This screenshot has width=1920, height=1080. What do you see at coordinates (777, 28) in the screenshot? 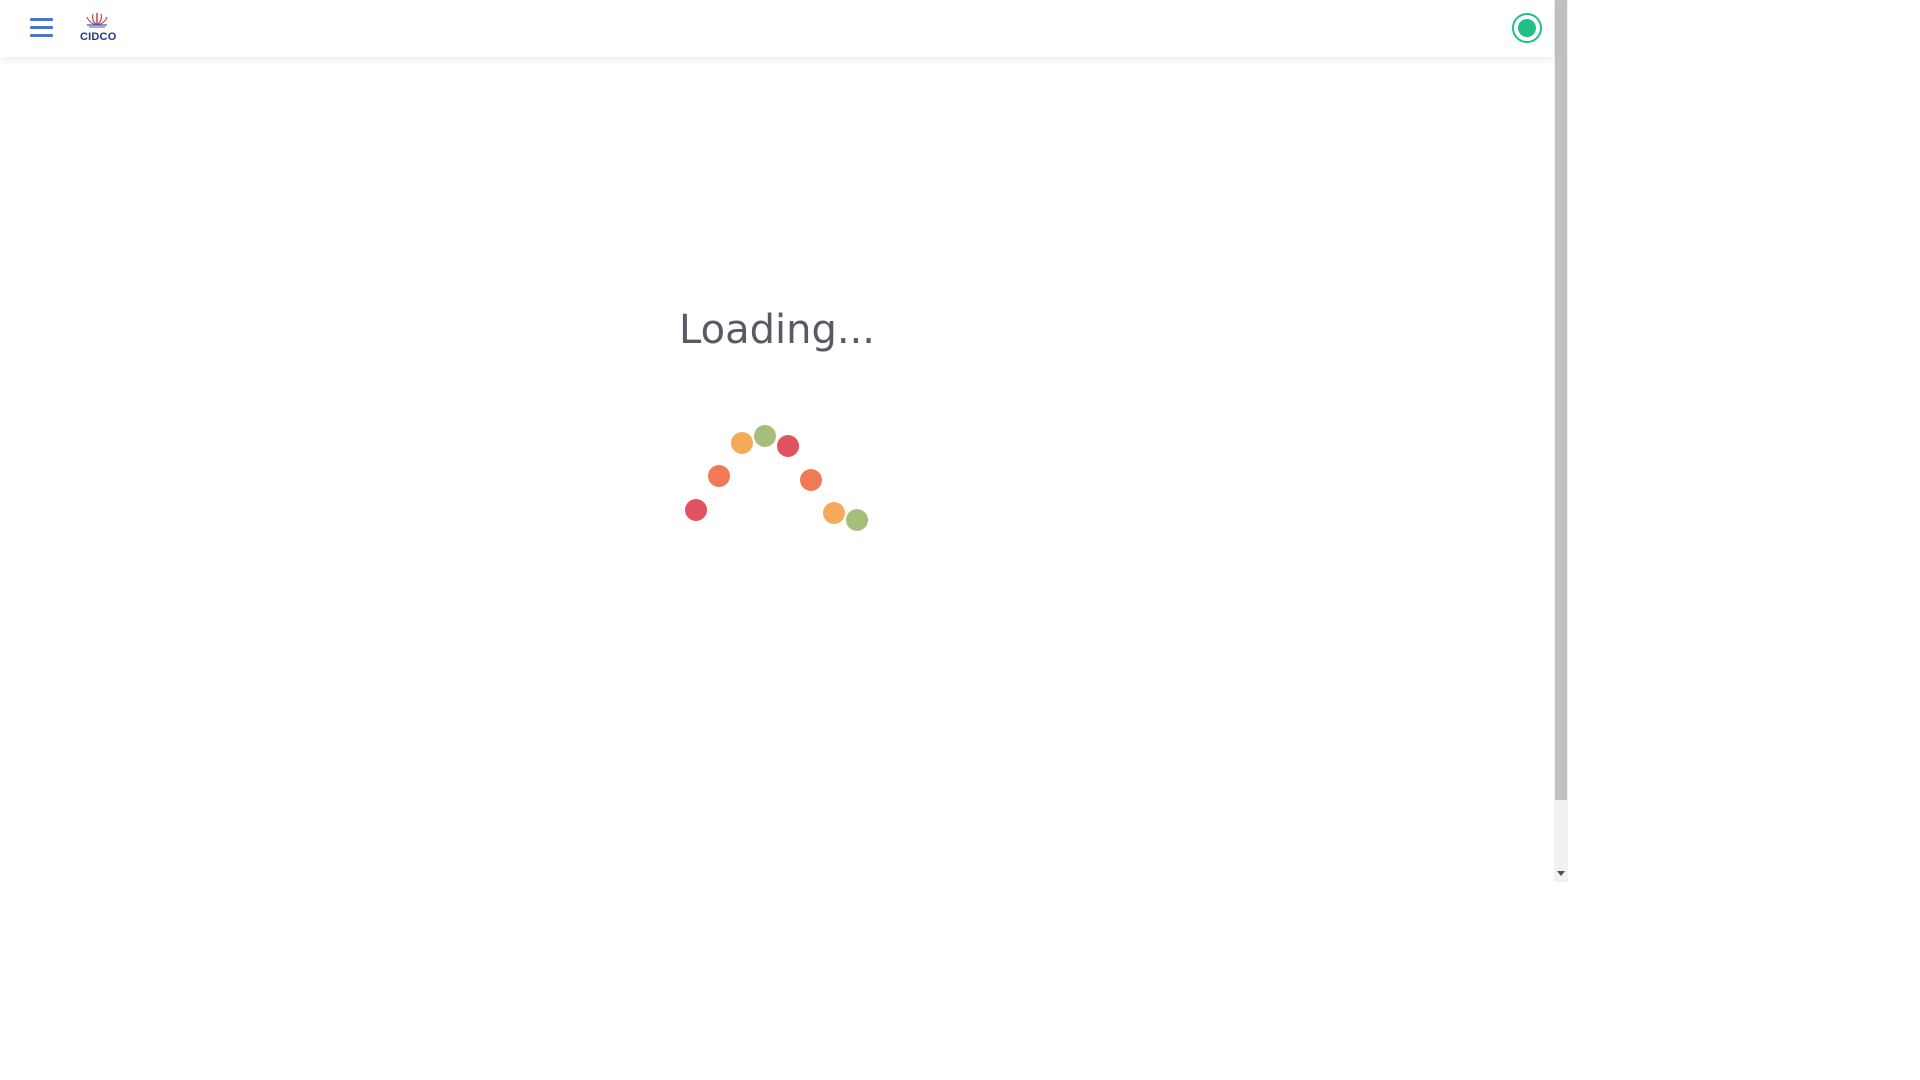
I see `top-navbar: CIDCO` at bounding box center [777, 28].